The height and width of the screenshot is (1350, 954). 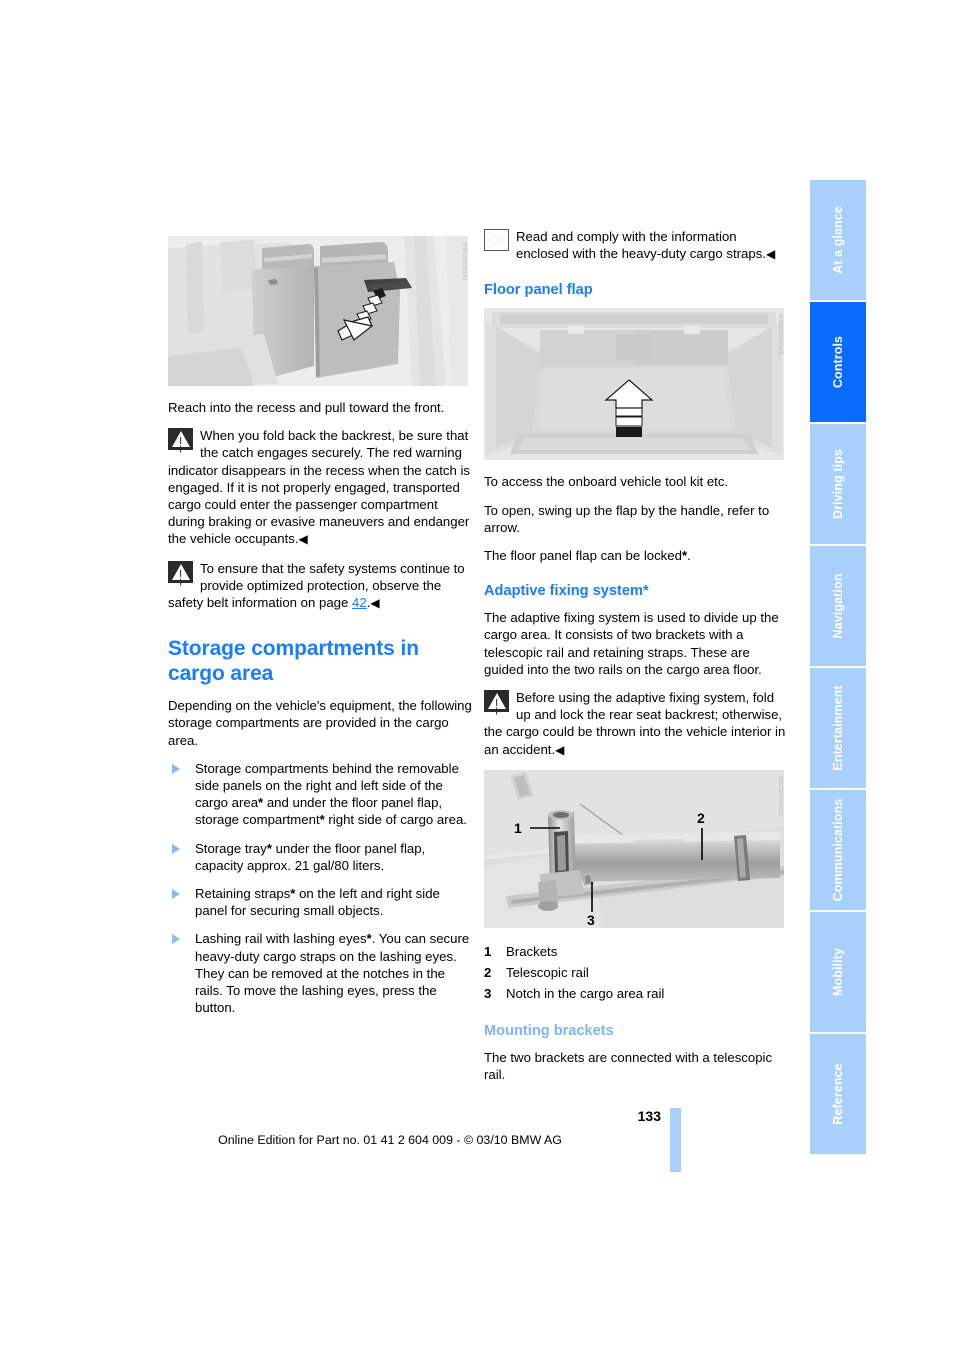 I want to click on legend-row: 3 Notch in the cargo area rail, so click(x=637, y=993).